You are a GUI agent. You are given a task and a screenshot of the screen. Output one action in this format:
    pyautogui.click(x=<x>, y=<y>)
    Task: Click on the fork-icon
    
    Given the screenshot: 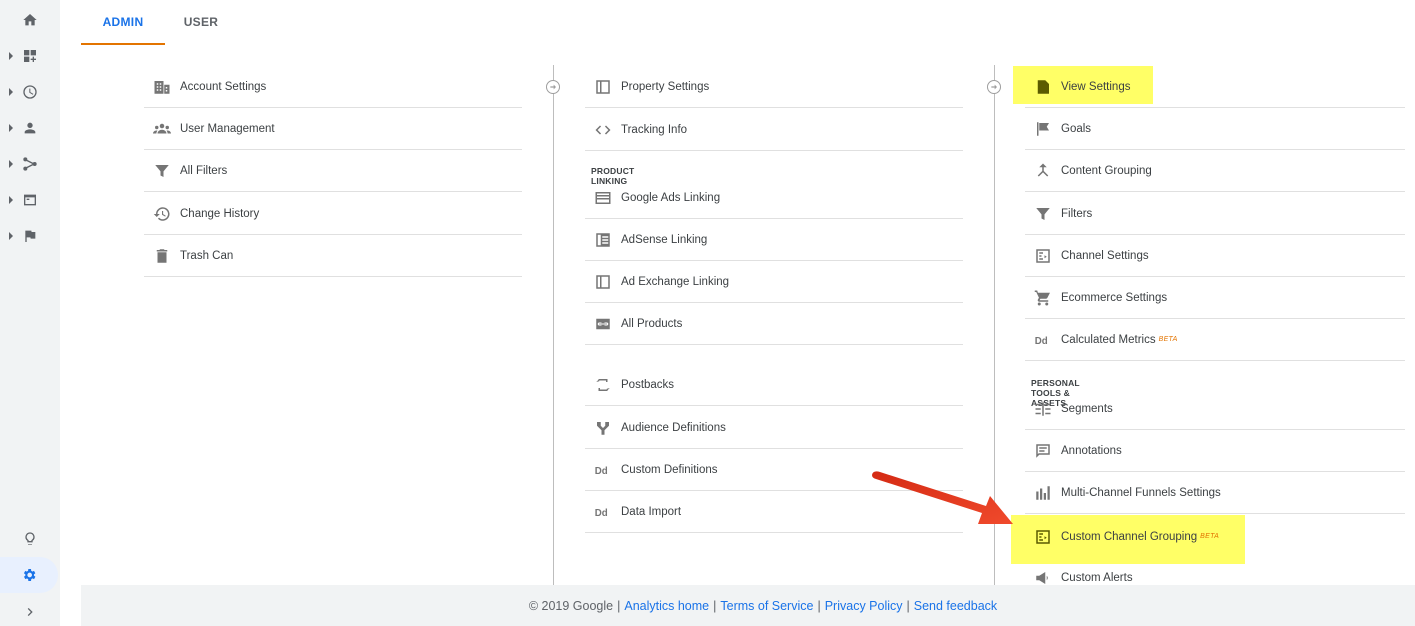 What is the action you would take?
    pyautogui.click(x=603, y=428)
    